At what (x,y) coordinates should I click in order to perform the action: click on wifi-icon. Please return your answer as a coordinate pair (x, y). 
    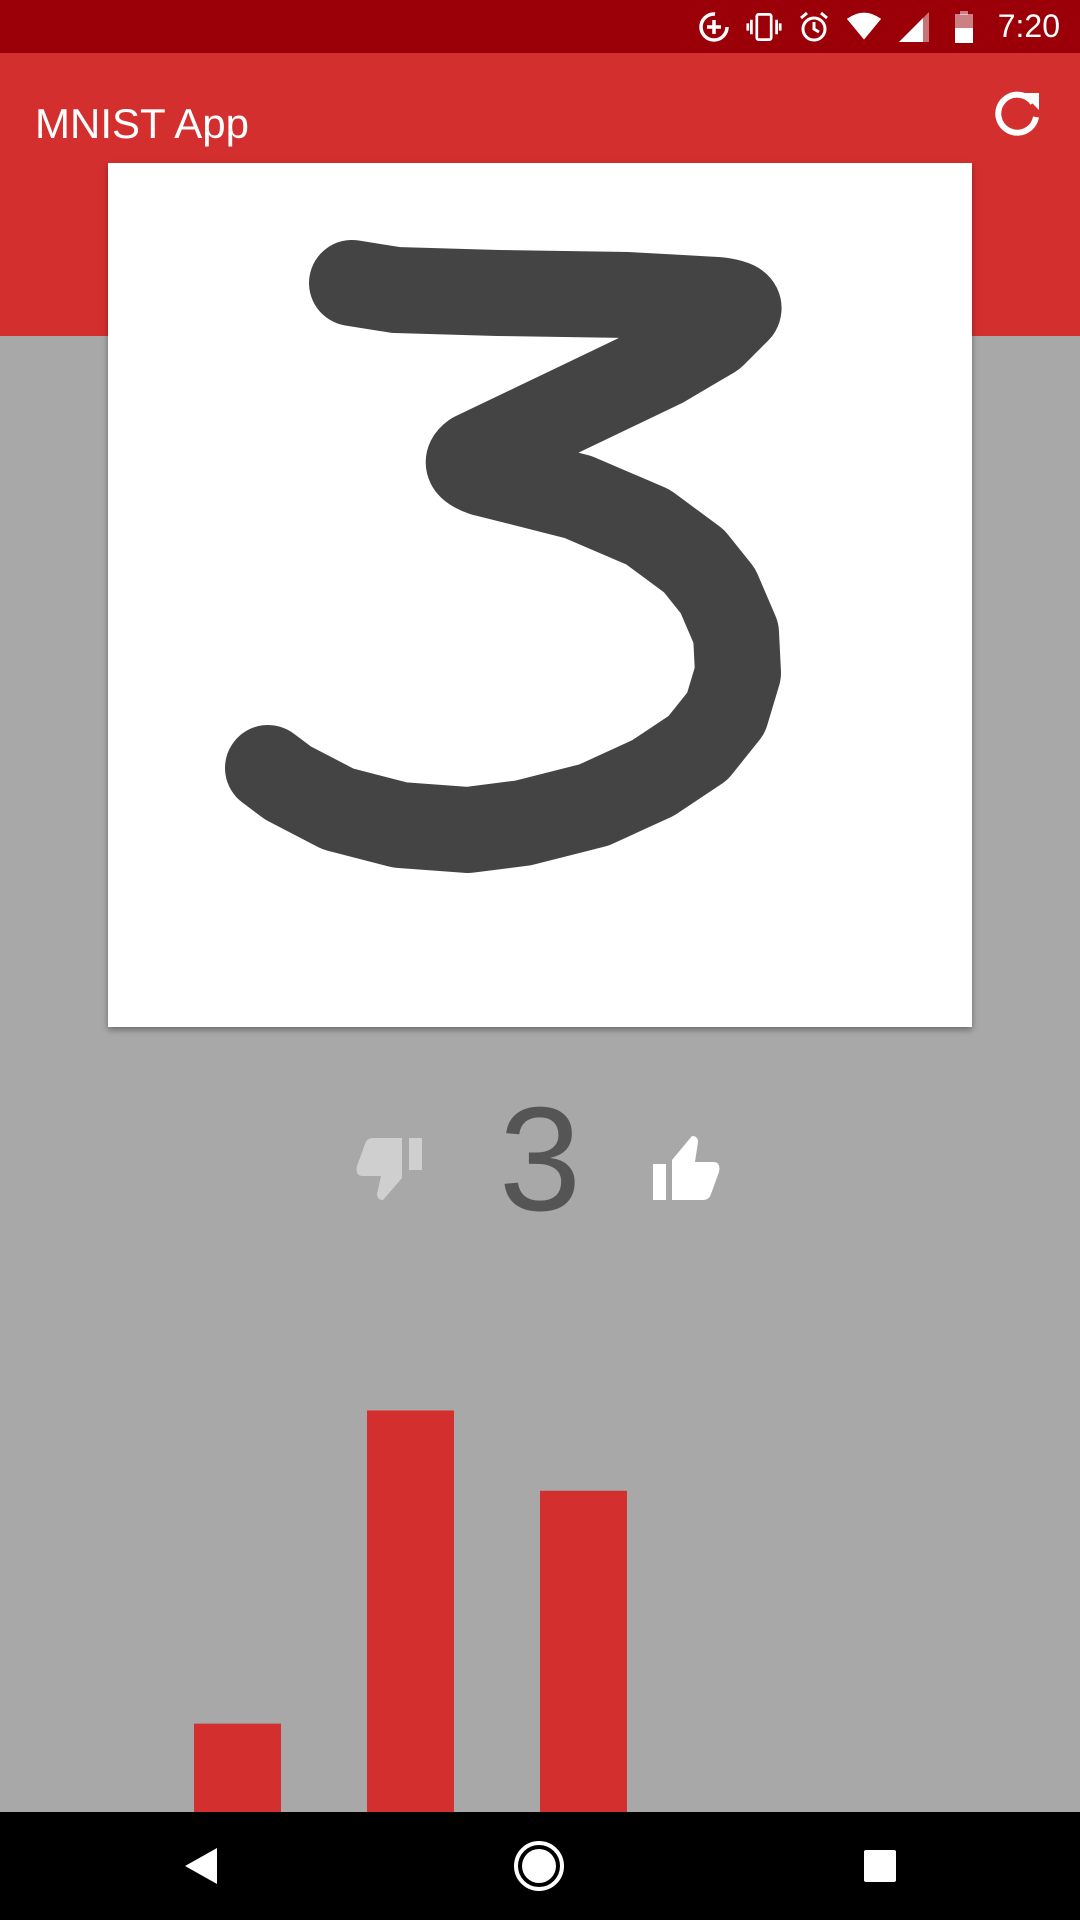
    Looking at the image, I should click on (864, 27).